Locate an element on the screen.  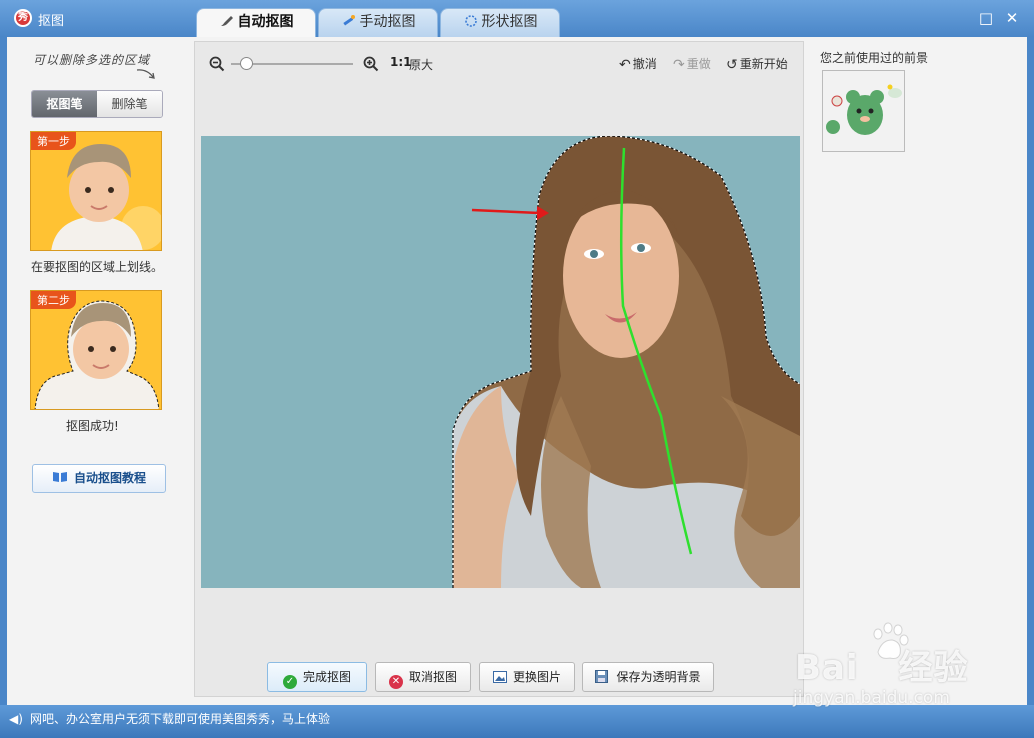
watermark-brand: Bai 经验 is located at coordinates (882, 664).